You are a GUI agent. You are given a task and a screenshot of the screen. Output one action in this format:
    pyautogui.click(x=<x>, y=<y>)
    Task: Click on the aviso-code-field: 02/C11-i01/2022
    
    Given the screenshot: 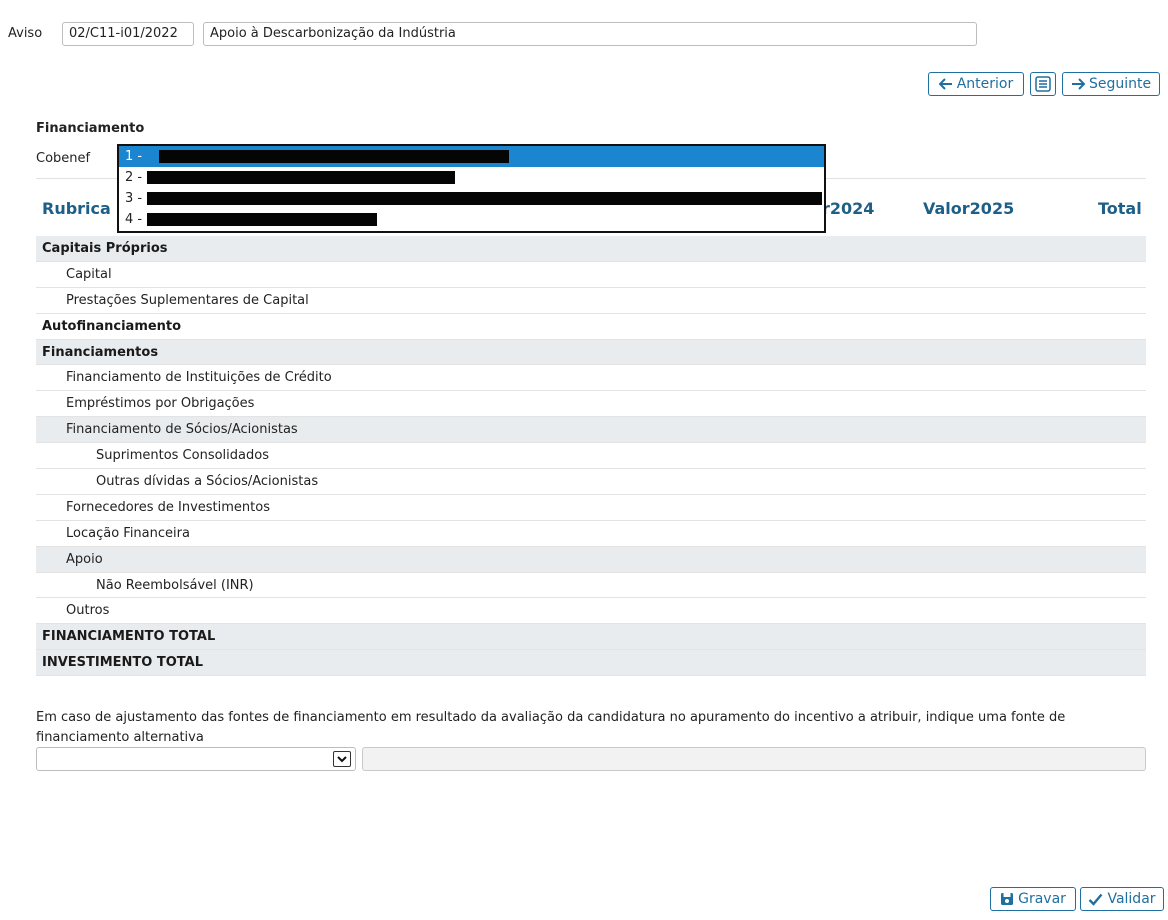 What is the action you would take?
    pyautogui.click(x=128, y=34)
    